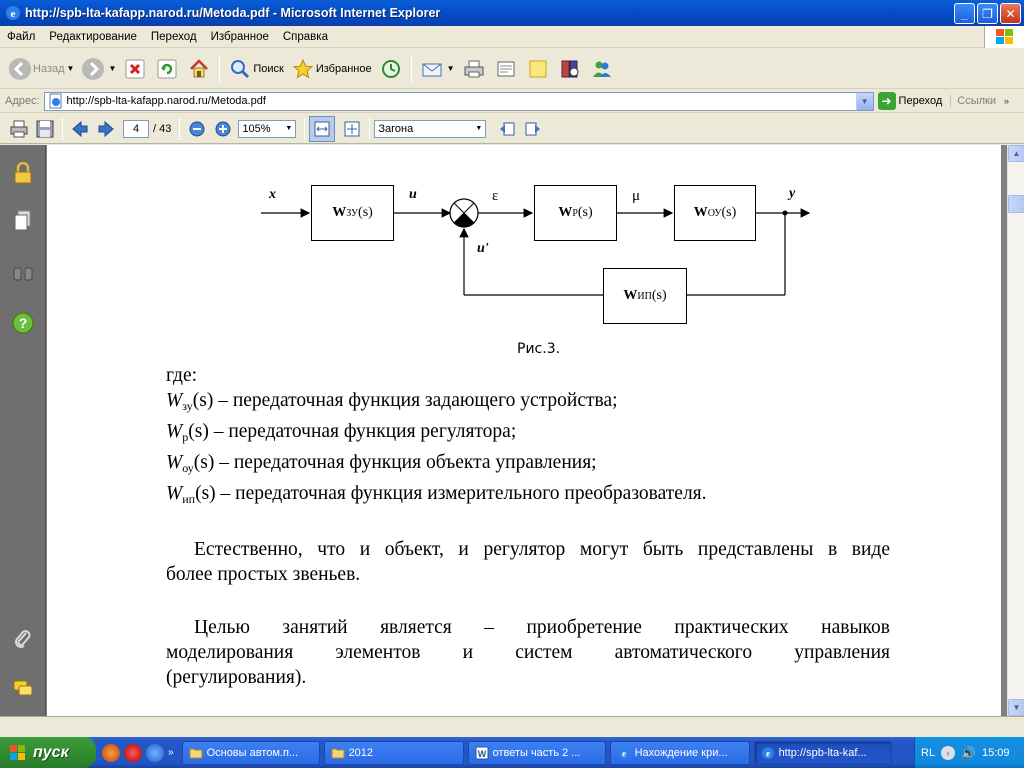 Image resolution: width=1024 pixels, height=768 pixels. What do you see at coordinates (331, 69) in the screenshot?
I see `favorites-button: Избранное` at bounding box center [331, 69].